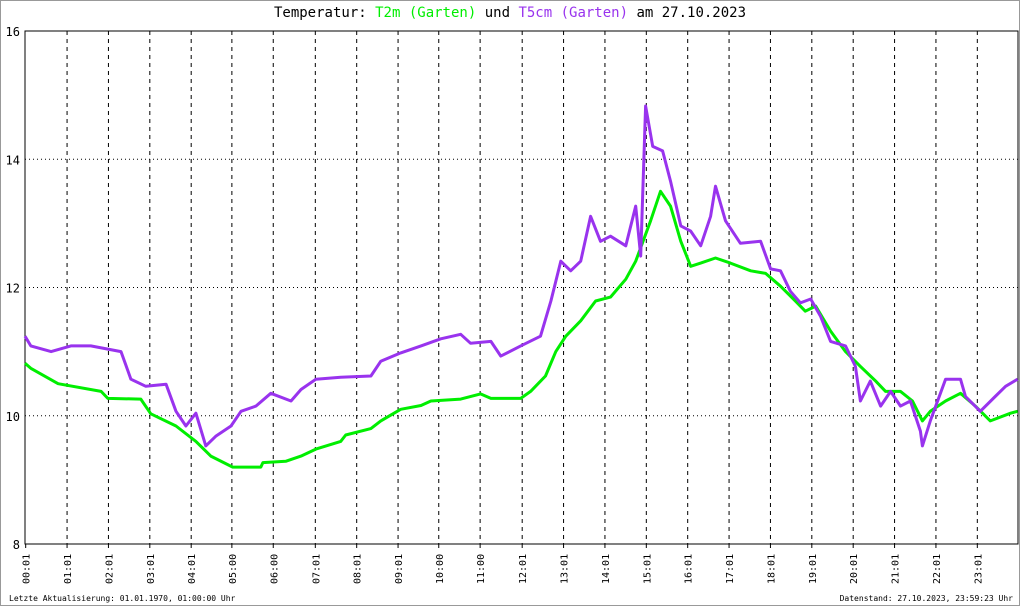 The width and height of the screenshot is (1020, 606). Describe the element at coordinates (647, 569) in the screenshot. I see `x-tick-label: 15:01` at that location.